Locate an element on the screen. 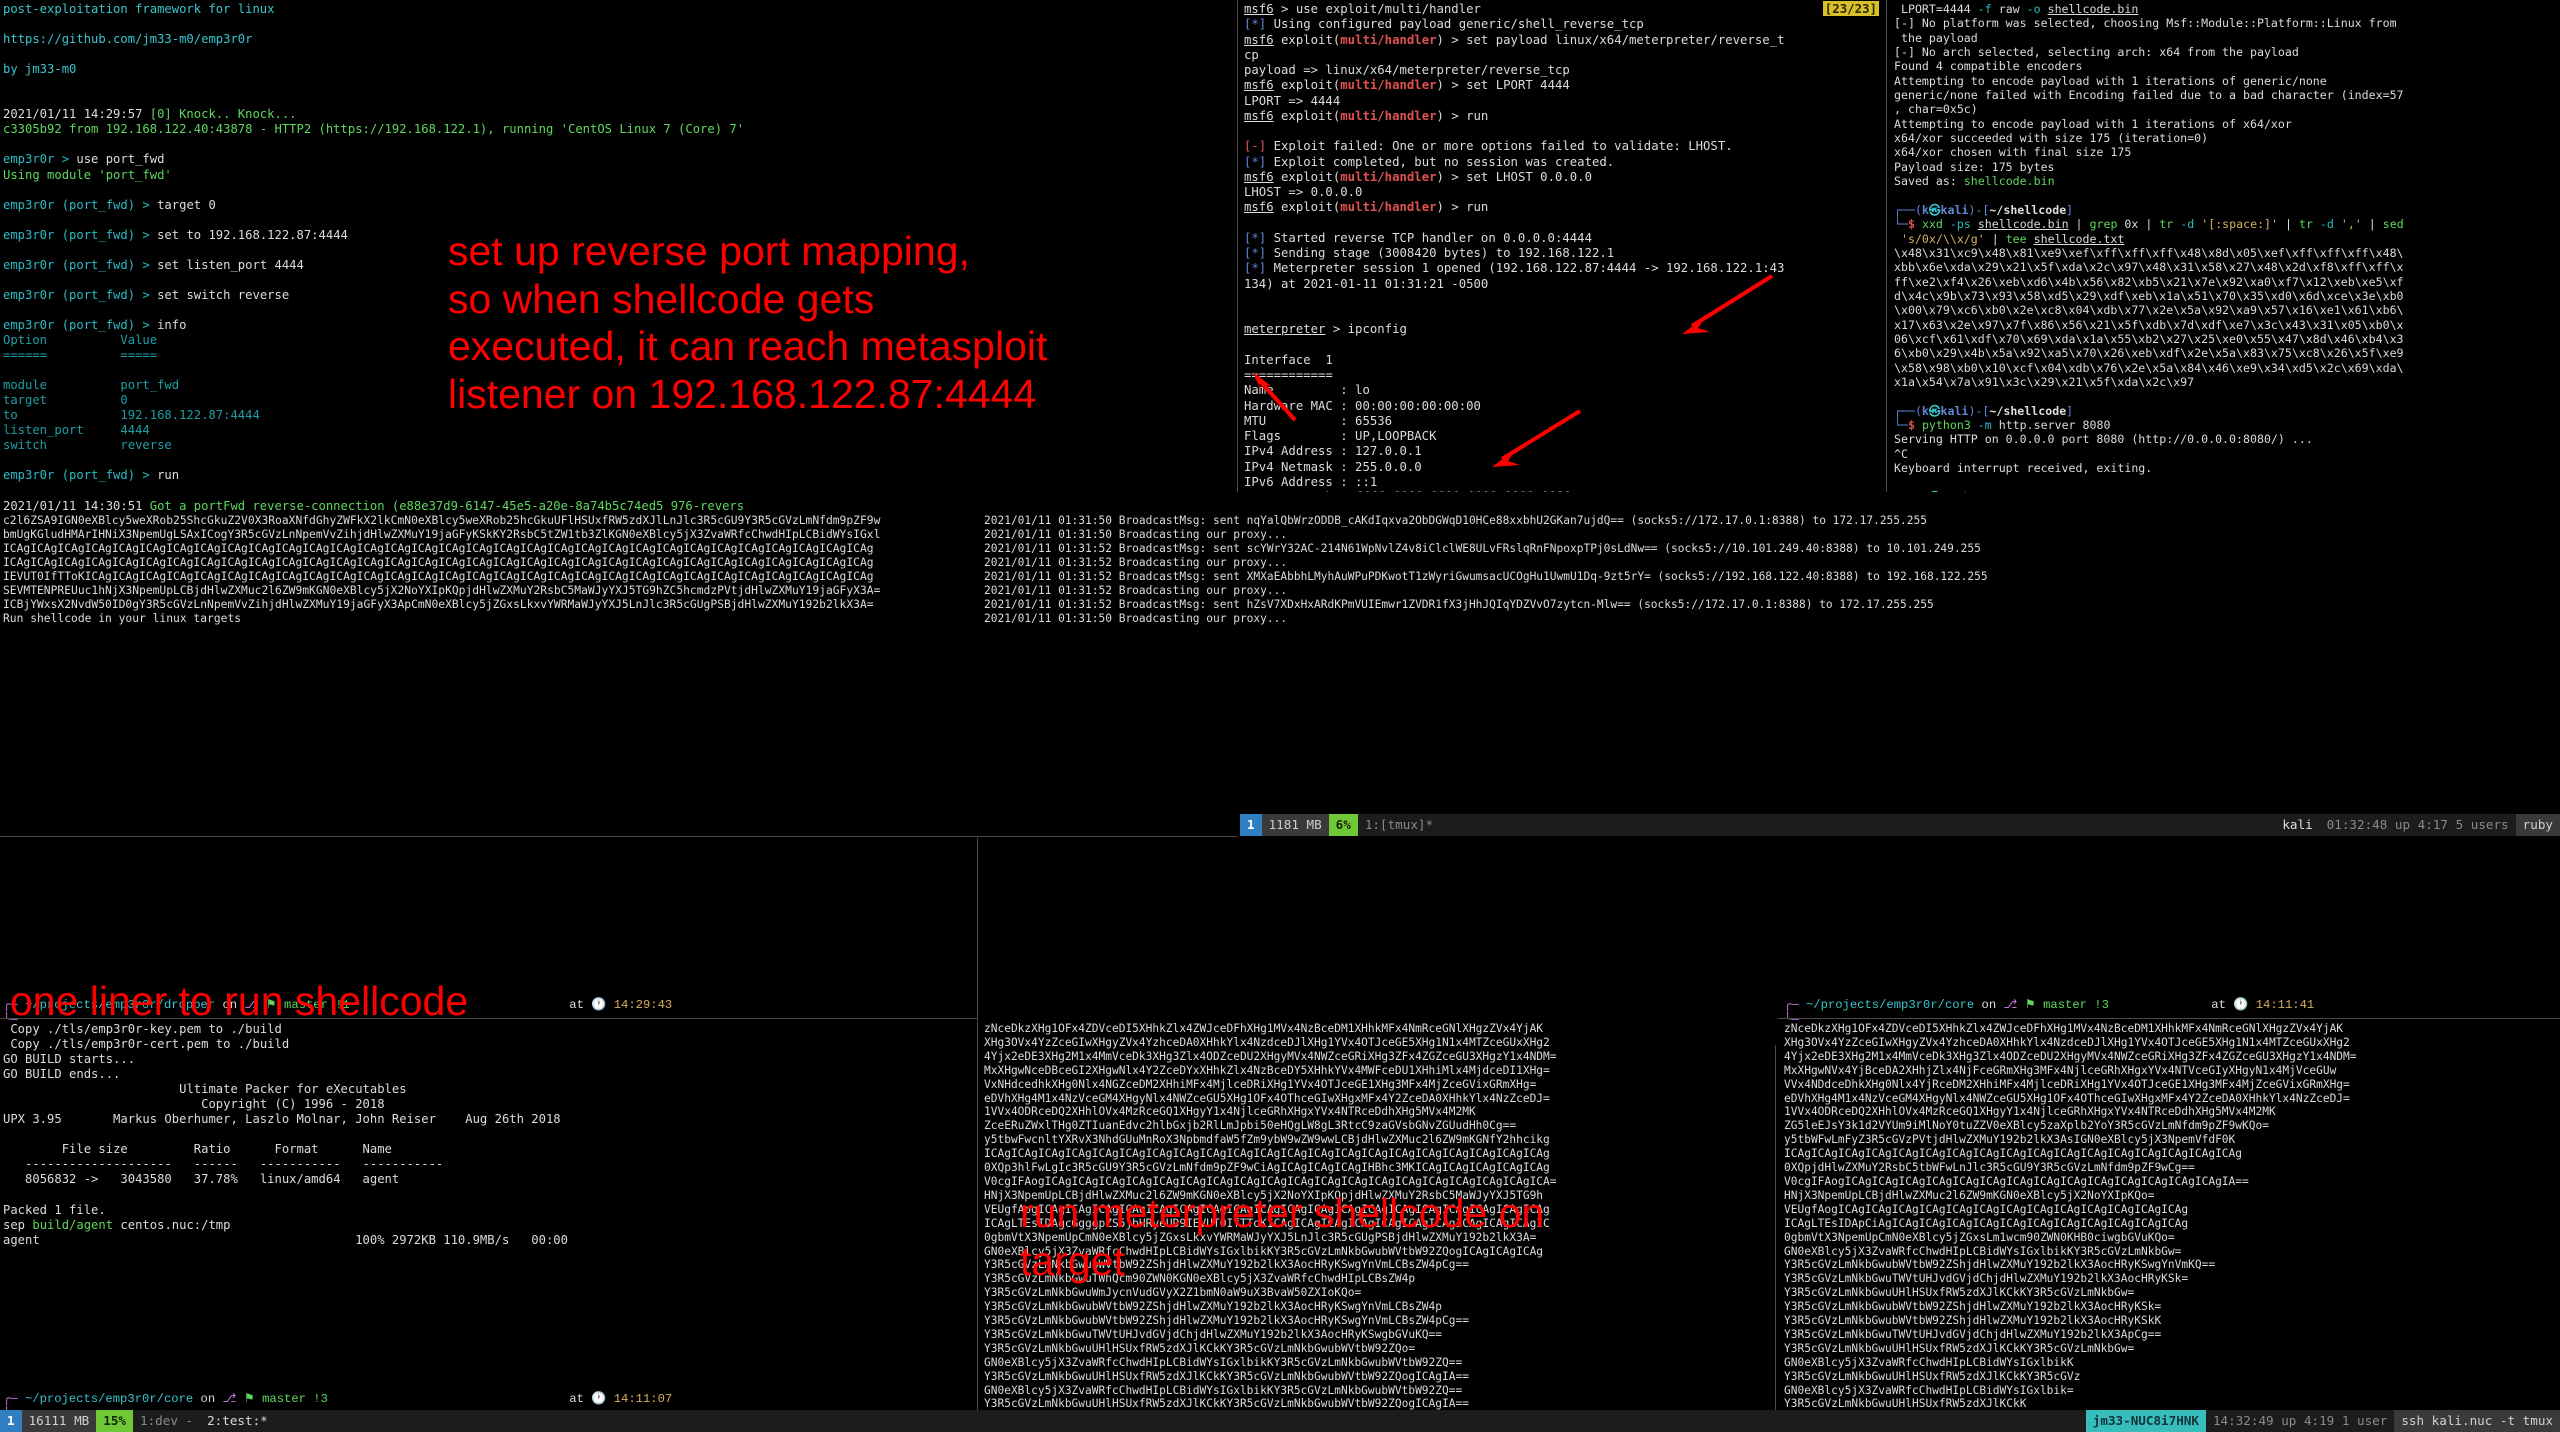 The image size is (2560, 1432). status-bottom-host: jm33-NUC8i7HNK is located at coordinates (2145, 1421).